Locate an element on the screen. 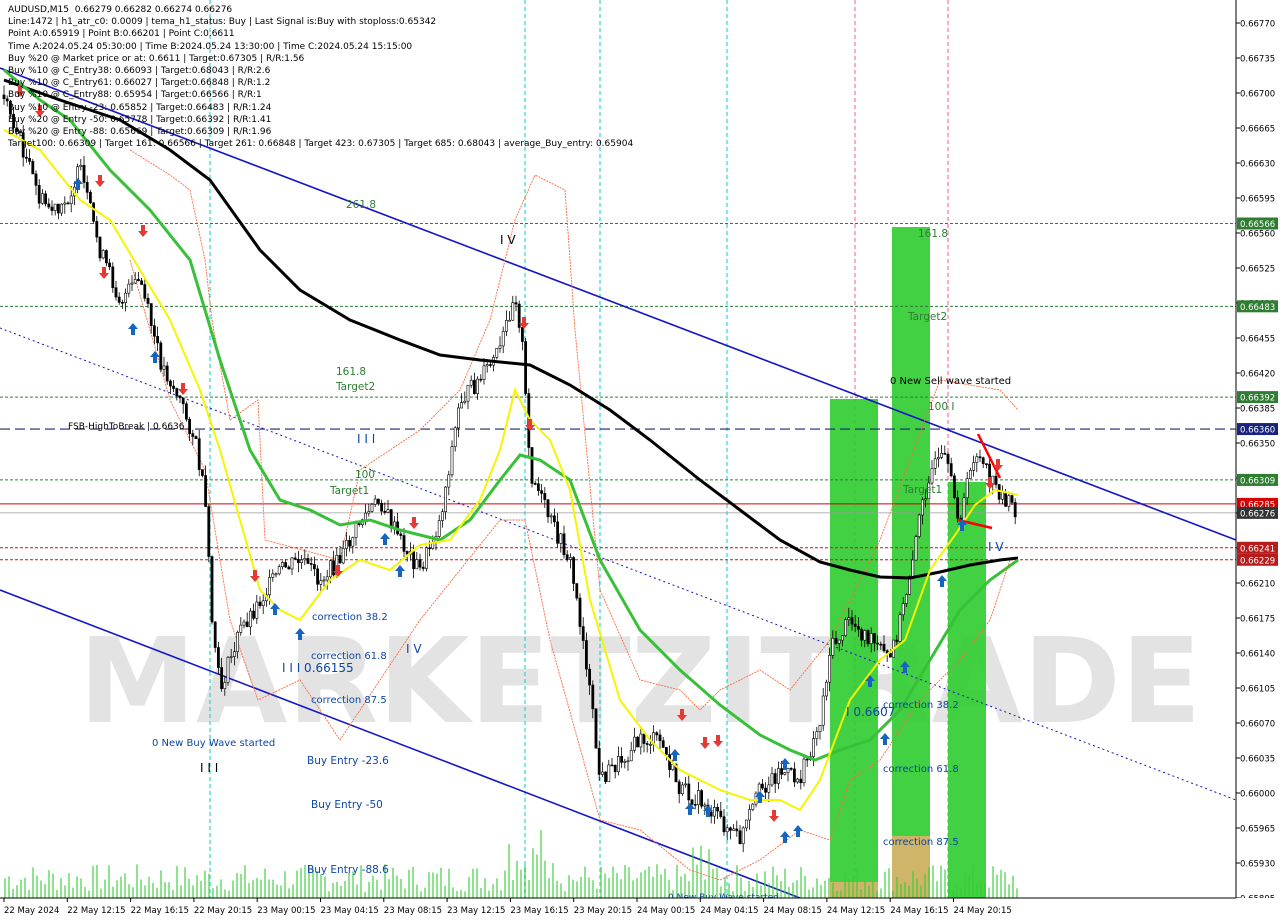  x-tick-label: 24 May 00:15 is located at coordinates (666, 911).